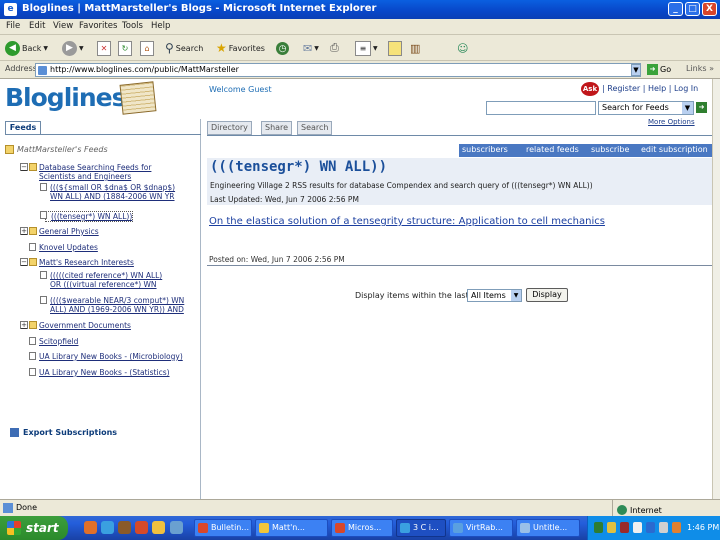 The height and width of the screenshot is (540, 720). Describe the element at coordinates (659, 69) in the screenshot. I see `go-button: ➜ Go` at that location.